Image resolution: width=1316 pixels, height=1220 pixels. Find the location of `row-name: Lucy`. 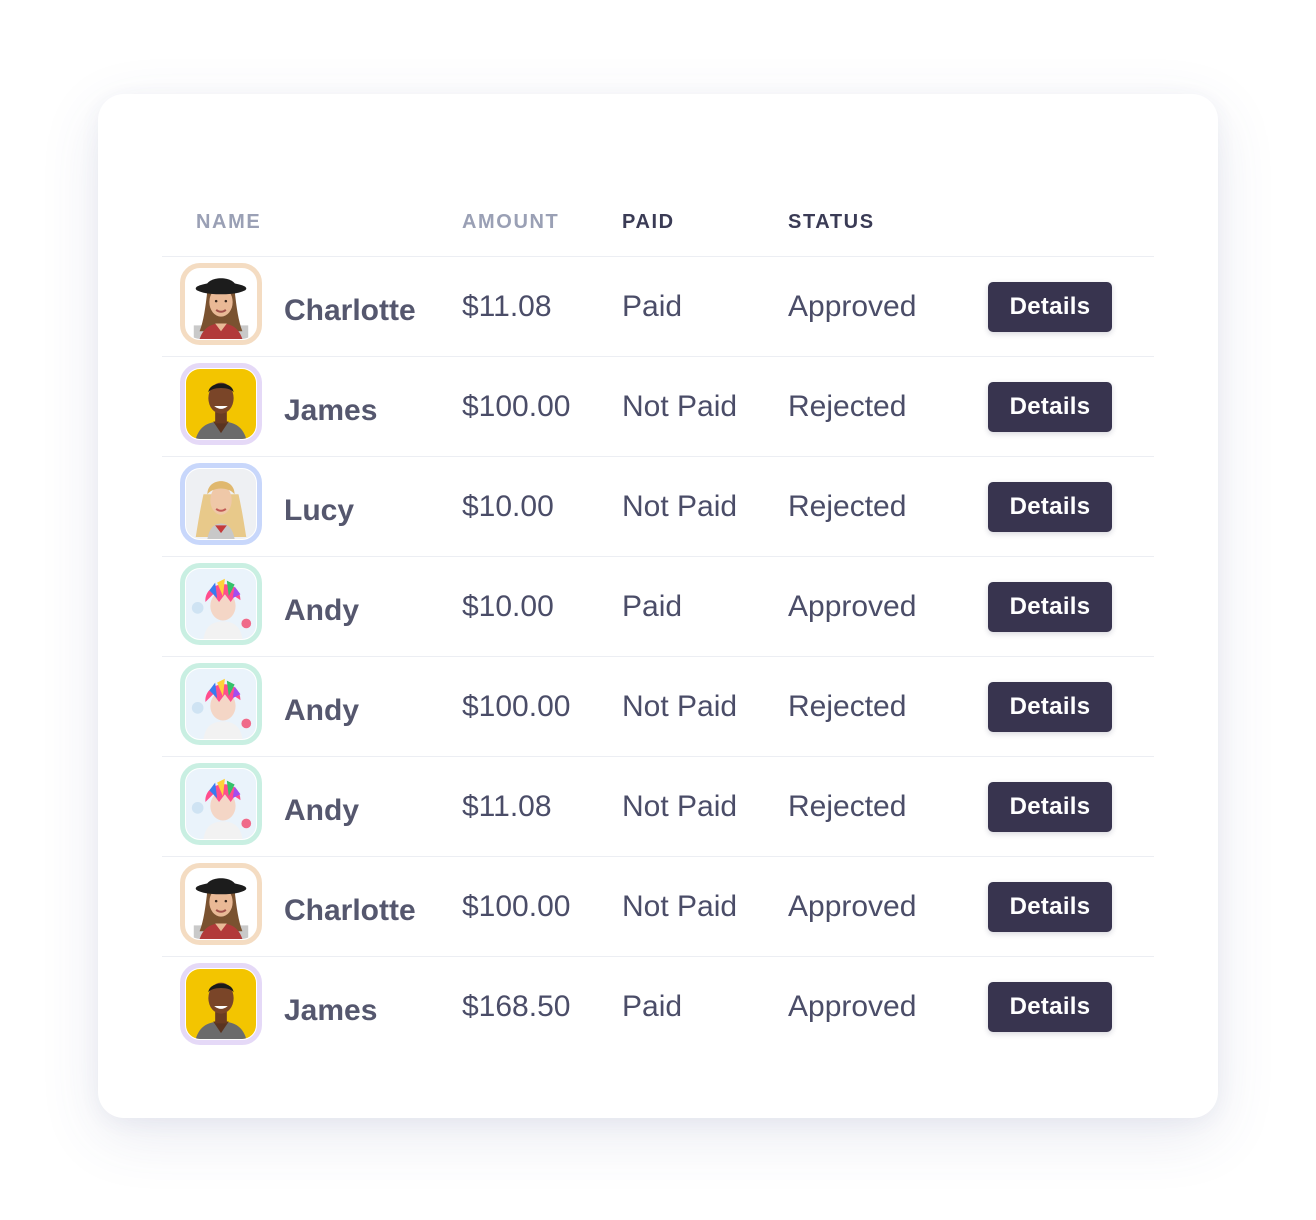

row-name: Lucy is located at coordinates (319, 510).